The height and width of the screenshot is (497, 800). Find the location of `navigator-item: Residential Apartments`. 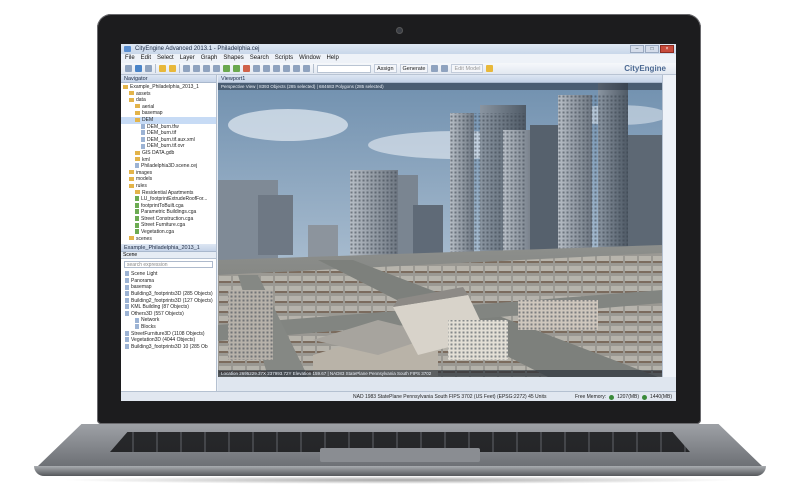

navigator-item: Residential Apartments is located at coordinates (168, 193).